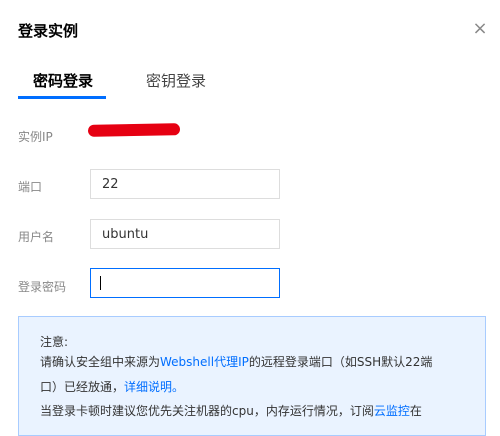 This screenshot has height=436, width=500. I want to click on text-caret, so click(100, 283).